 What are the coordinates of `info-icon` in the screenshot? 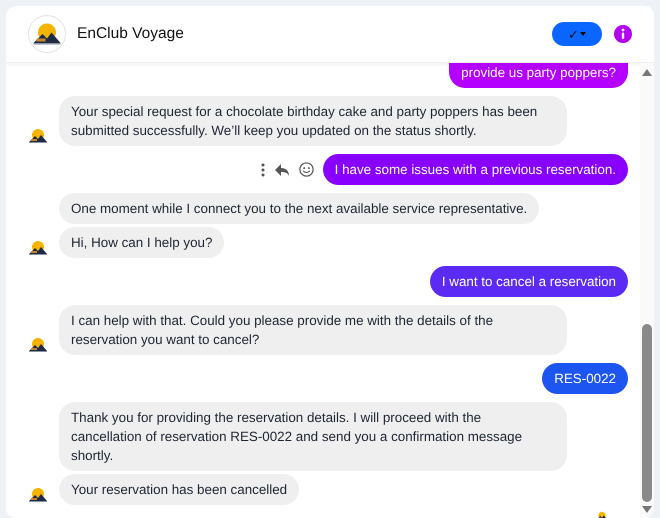 It's located at (623, 34).